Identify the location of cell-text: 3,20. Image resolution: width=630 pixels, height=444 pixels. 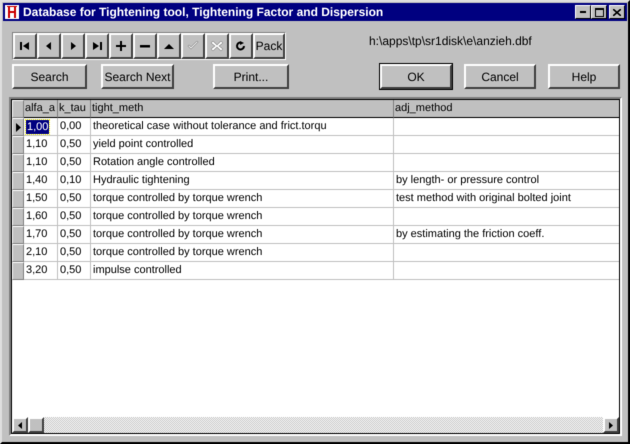
(37, 270).